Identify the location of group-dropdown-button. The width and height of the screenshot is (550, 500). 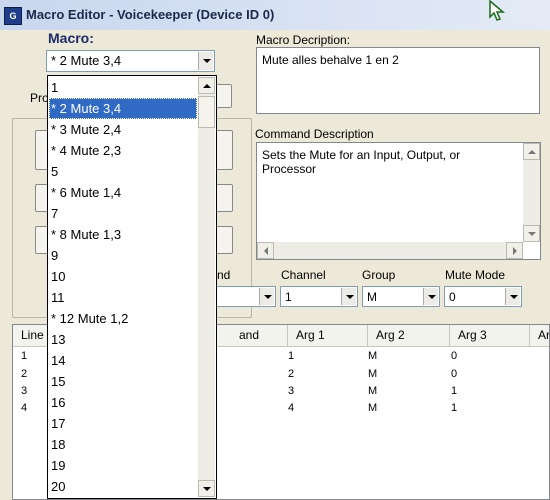
(430, 296).